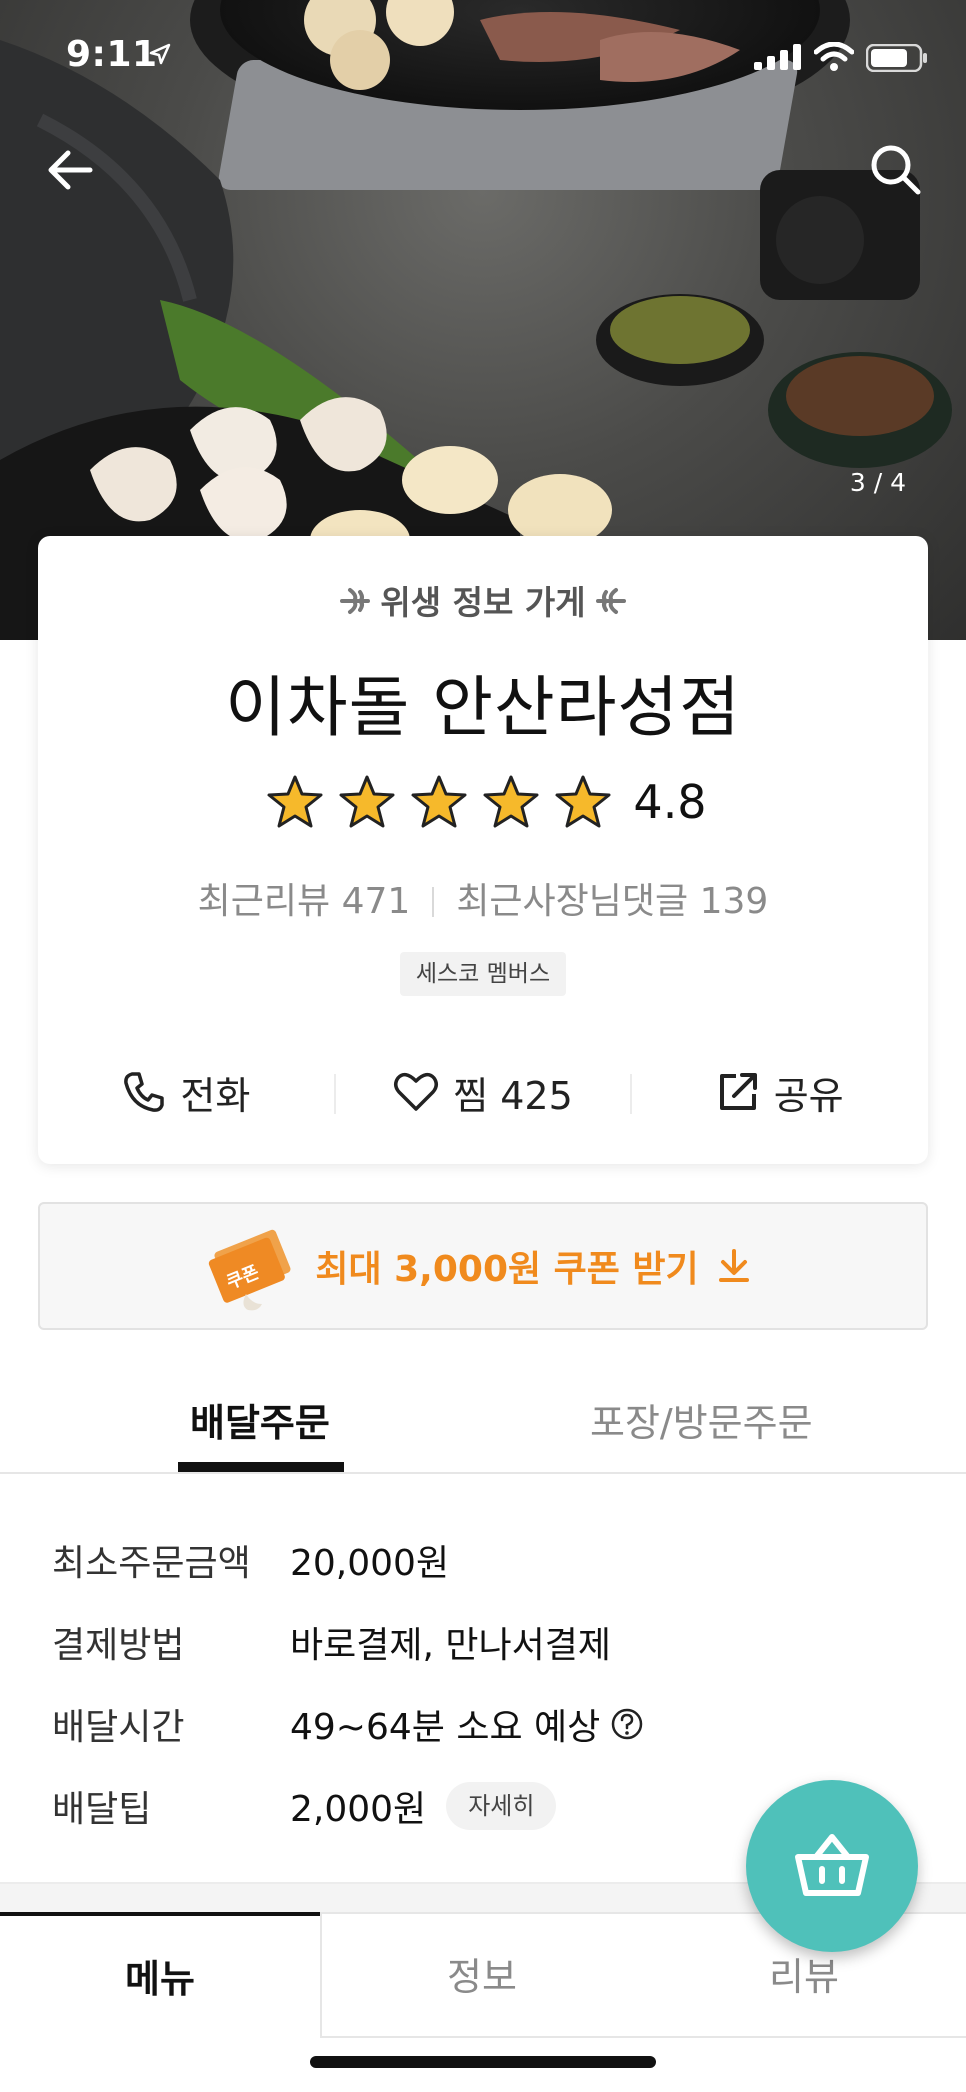  What do you see at coordinates (118, 1645) in the screenshot?
I see `info-label: 결제방법` at bounding box center [118, 1645].